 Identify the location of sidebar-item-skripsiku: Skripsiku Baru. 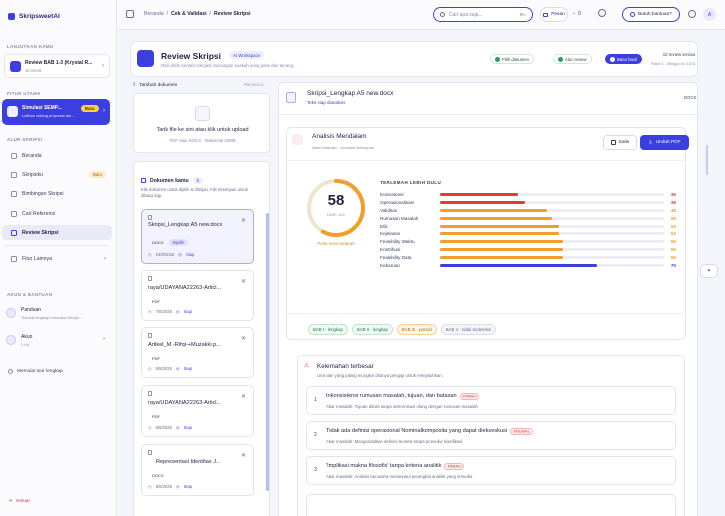
(57, 174).